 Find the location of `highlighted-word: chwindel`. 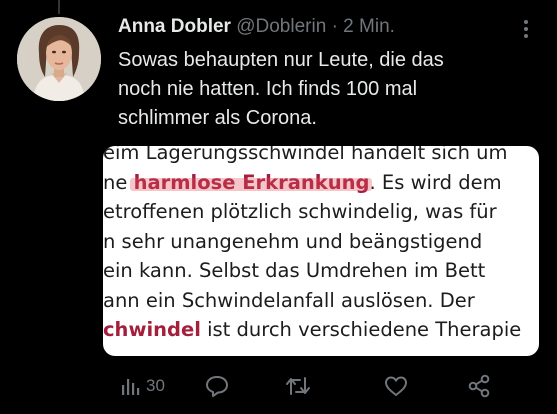

highlighted-word: chwindel is located at coordinates (152, 329).